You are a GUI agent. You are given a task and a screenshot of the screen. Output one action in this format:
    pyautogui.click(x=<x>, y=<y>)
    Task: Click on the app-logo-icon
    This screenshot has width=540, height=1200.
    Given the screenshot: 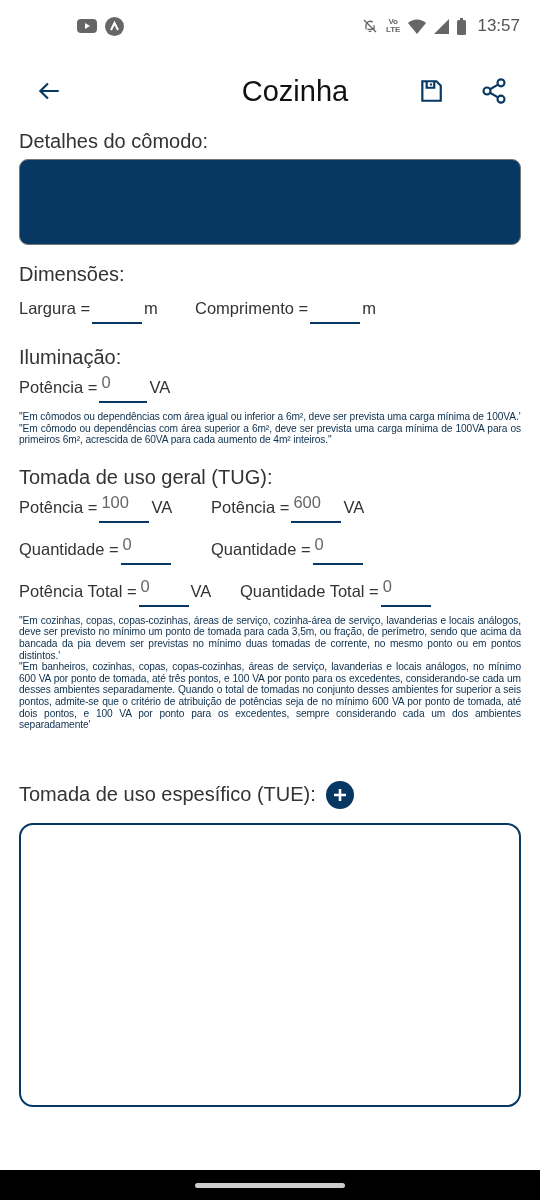 What is the action you would take?
    pyautogui.click(x=114, y=26)
    